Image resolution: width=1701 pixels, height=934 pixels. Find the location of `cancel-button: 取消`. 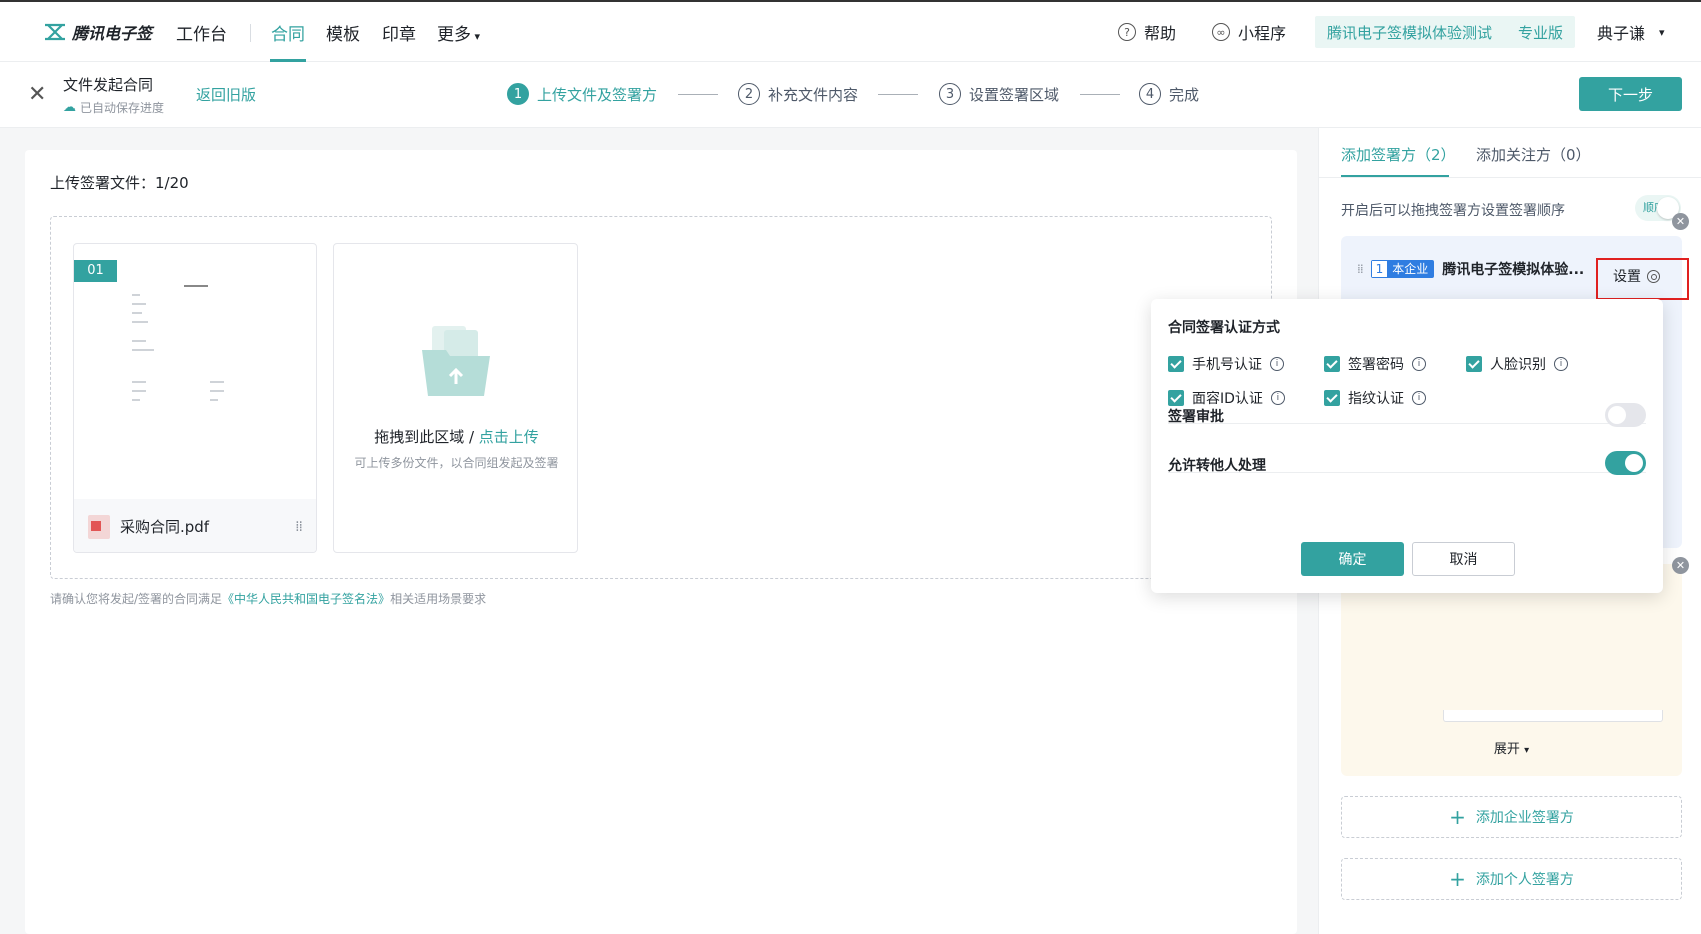

cancel-button: 取消 is located at coordinates (1463, 559).